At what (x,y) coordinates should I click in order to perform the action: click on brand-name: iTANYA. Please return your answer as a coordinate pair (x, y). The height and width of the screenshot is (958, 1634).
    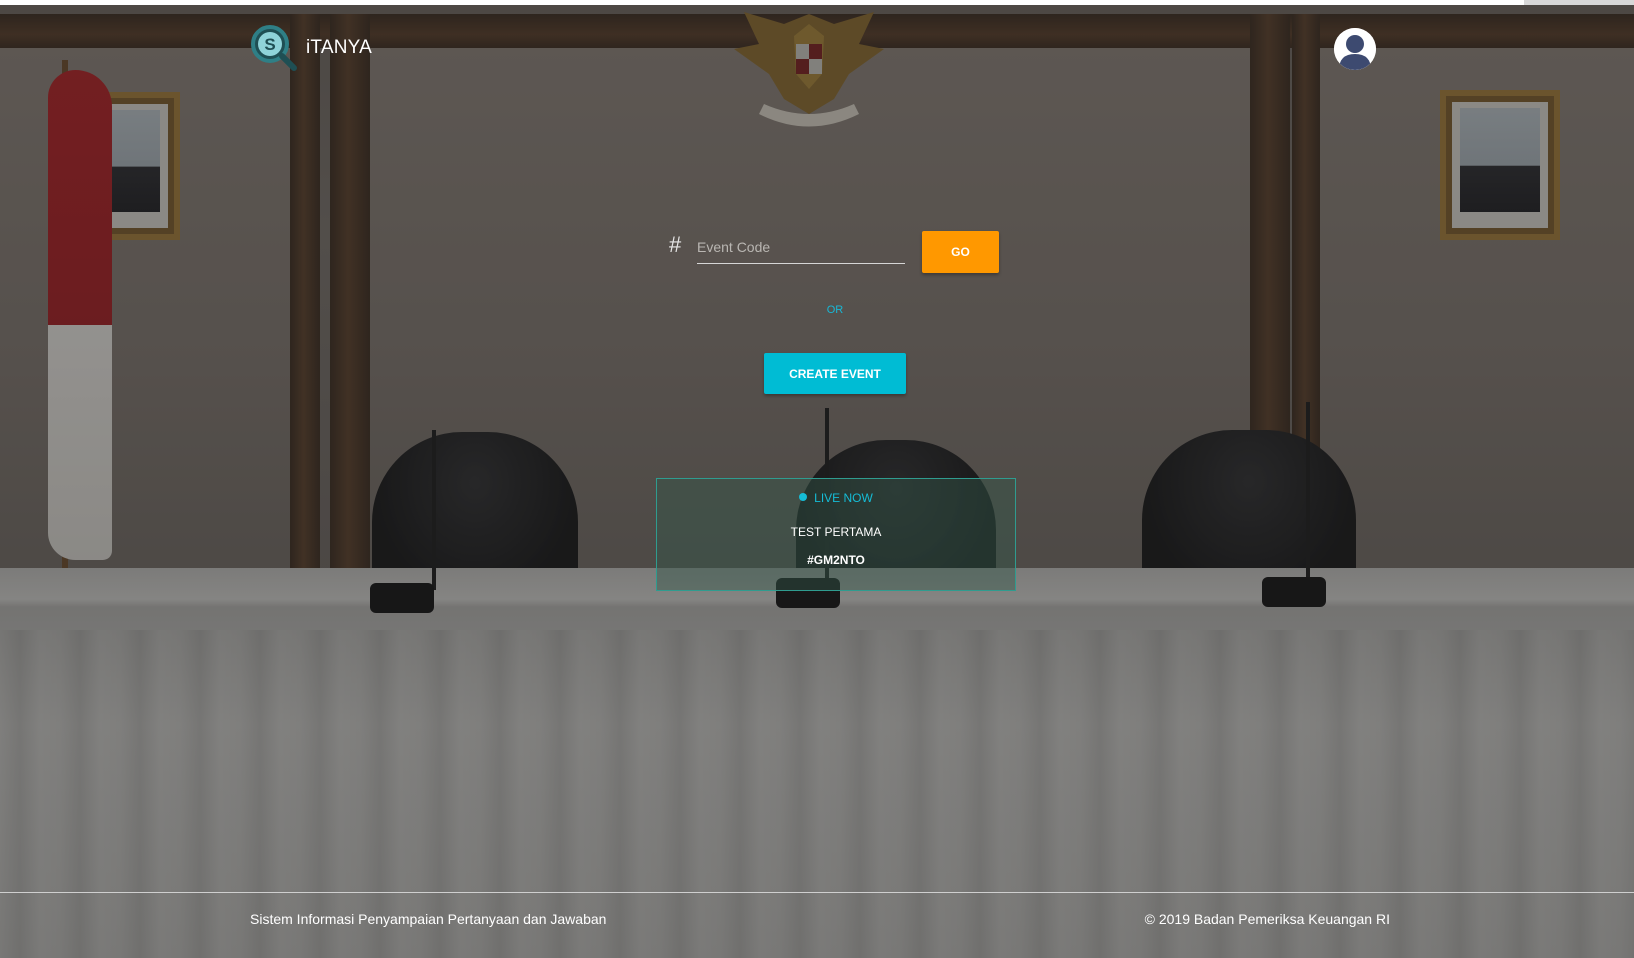
    Looking at the image, I should click on (339, 47).